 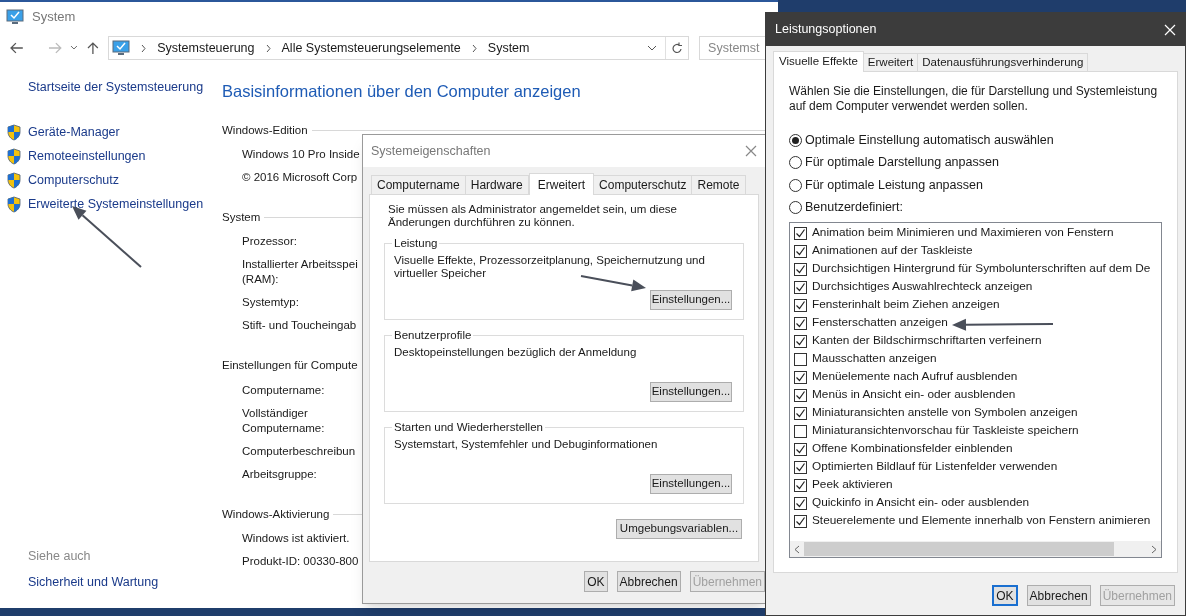 I want to click on see-also-heading: Siehe auch, so click(x=60, y=556).